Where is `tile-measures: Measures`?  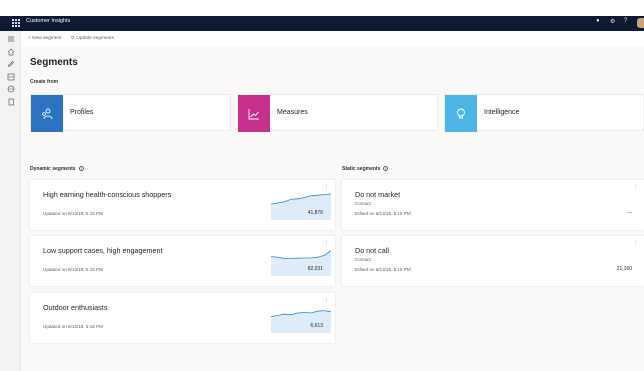
tile-measures: Measures is located at coordinates (337, 113).